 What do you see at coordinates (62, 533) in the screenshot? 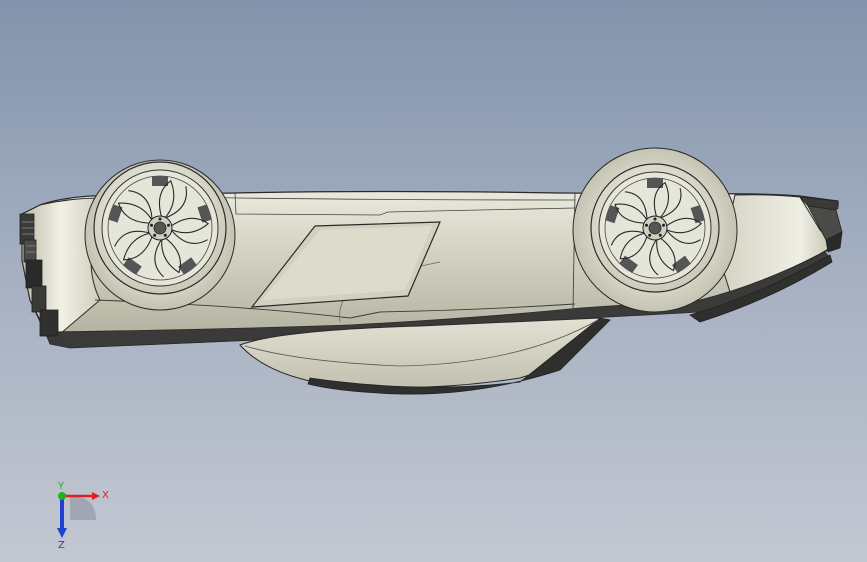
I see `z-axis-arrow` at bounding box center [62, 533].